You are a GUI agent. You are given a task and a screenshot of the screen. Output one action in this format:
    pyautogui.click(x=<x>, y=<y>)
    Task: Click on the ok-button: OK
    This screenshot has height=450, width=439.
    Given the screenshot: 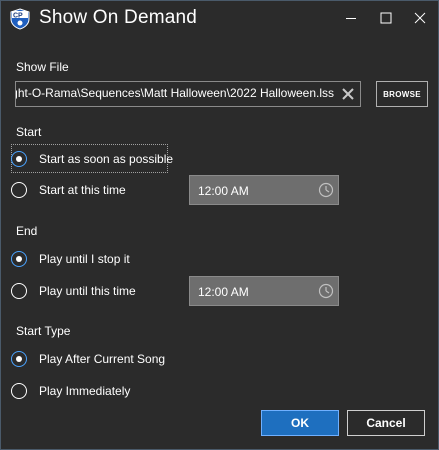 What is the action you would take?
    pyautogui.click(x=300, y=423)
    